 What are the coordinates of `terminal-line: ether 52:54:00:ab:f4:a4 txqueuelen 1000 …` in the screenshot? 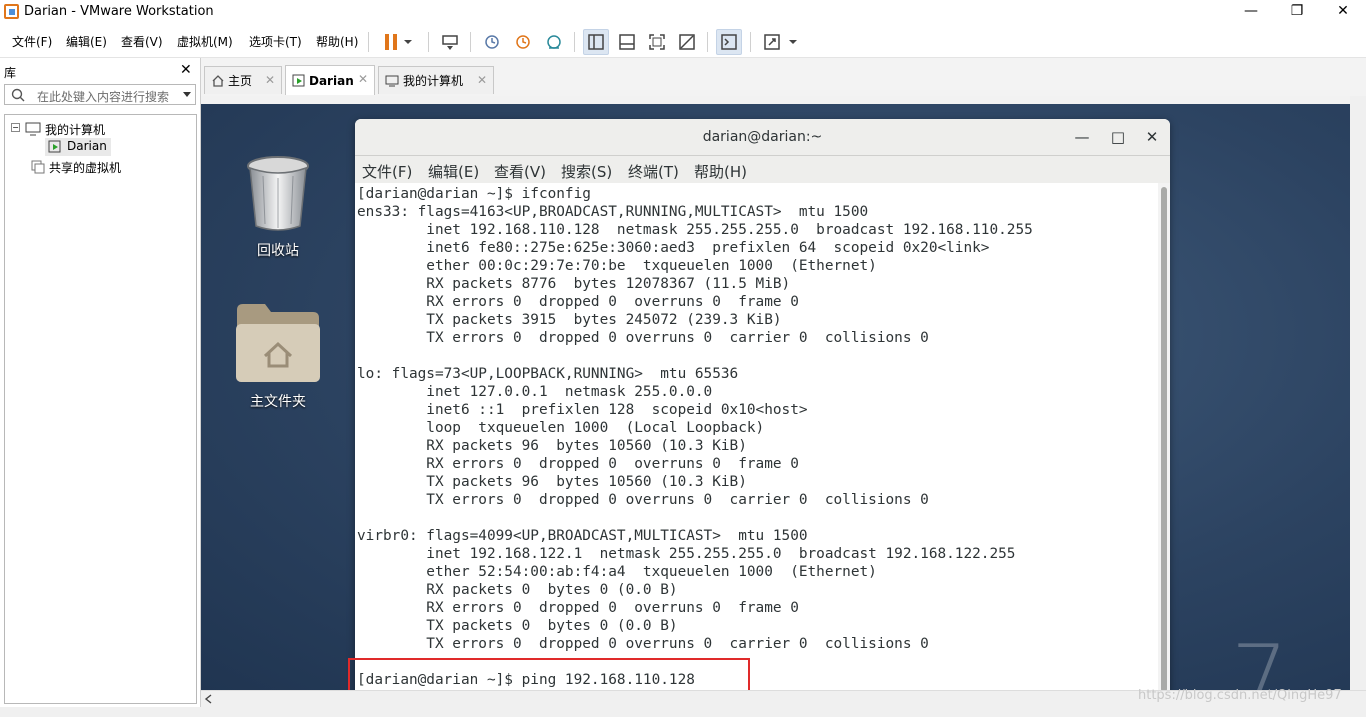 It's located at (617, 572).